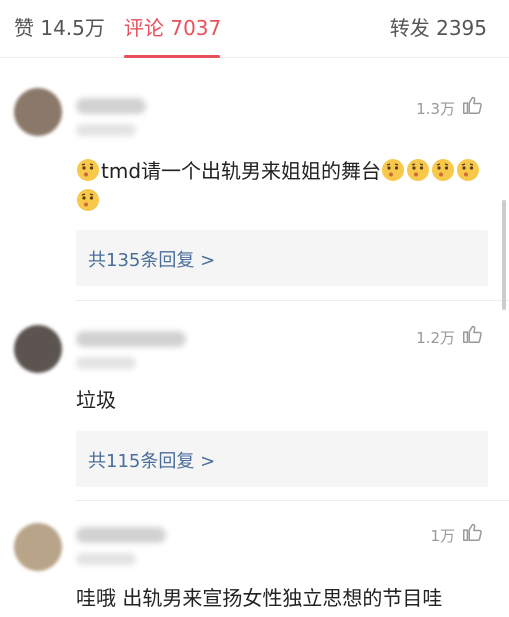 The height and width of the screenshot is (617, 509). Describe the element at coordinates (151, 460) in the screenshot. I see `reply-count-link: 共115条回复 >` at that location.